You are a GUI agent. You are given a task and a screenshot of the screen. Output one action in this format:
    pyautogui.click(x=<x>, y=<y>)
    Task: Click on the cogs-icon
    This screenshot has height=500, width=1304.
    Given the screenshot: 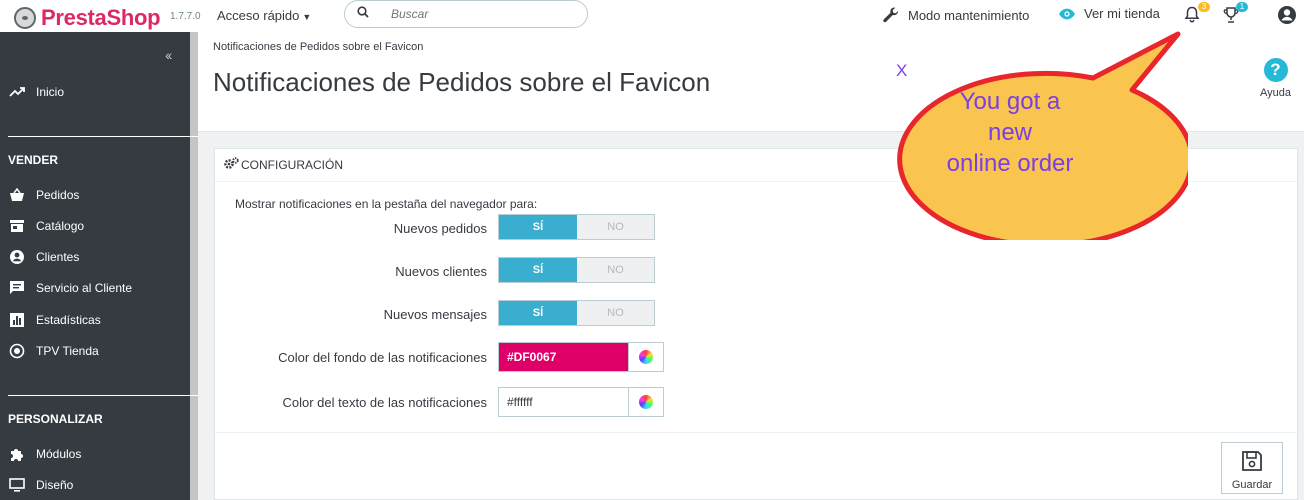 What is the action you would take?
    pyautogui.click(x=231, y=163)
    